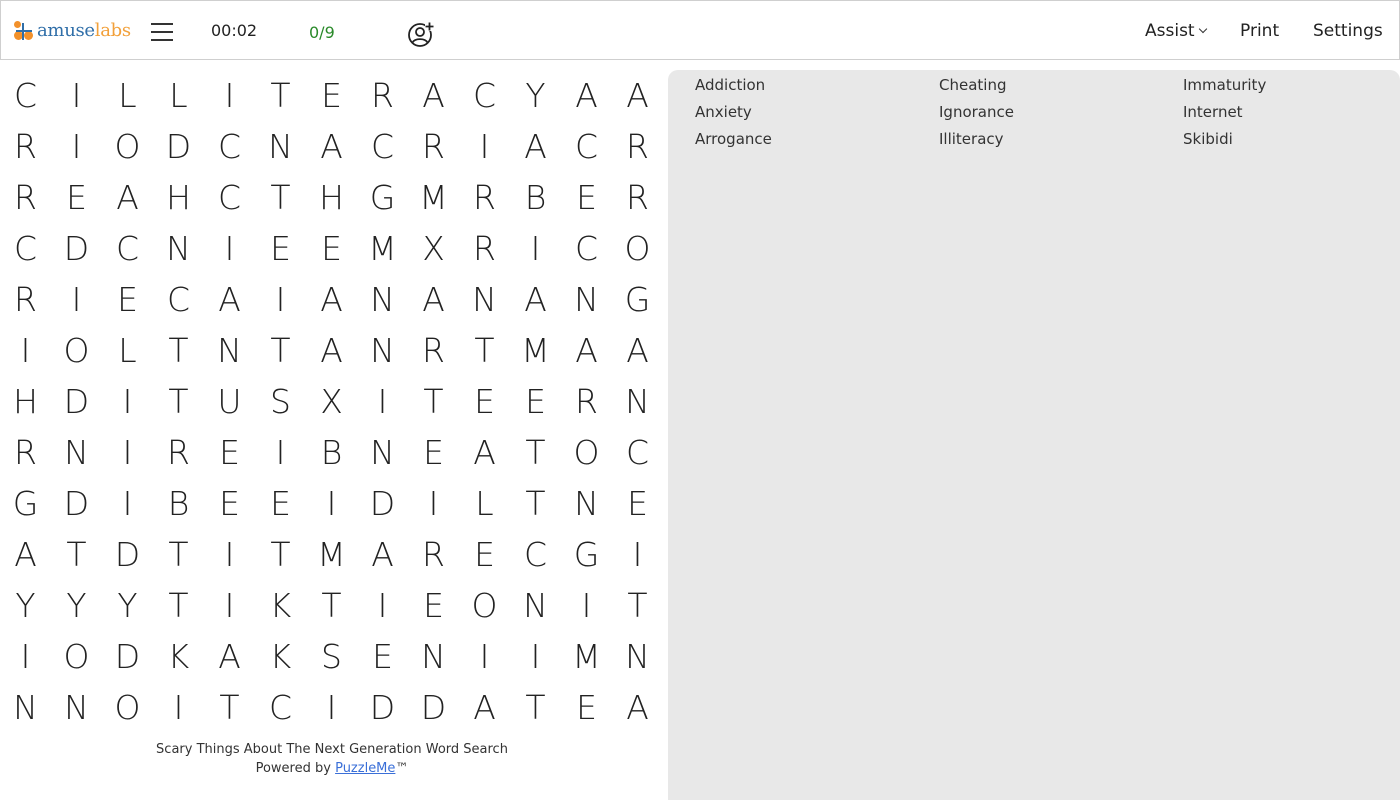 Image resolution: width=1400 pixels, height=800 pixels. I want to click on grid-cell: H, so click(25, 401).